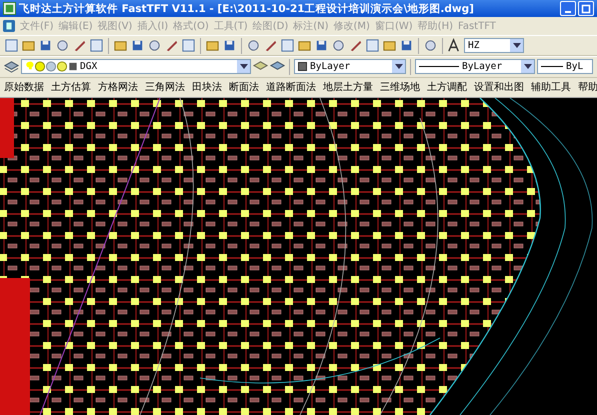 This screenshot has width=597, height=415. What do you see at coordinates (400, 87) in the screenshot?
I see `menu-item: 三维场地` at bounding box center [400, 87].